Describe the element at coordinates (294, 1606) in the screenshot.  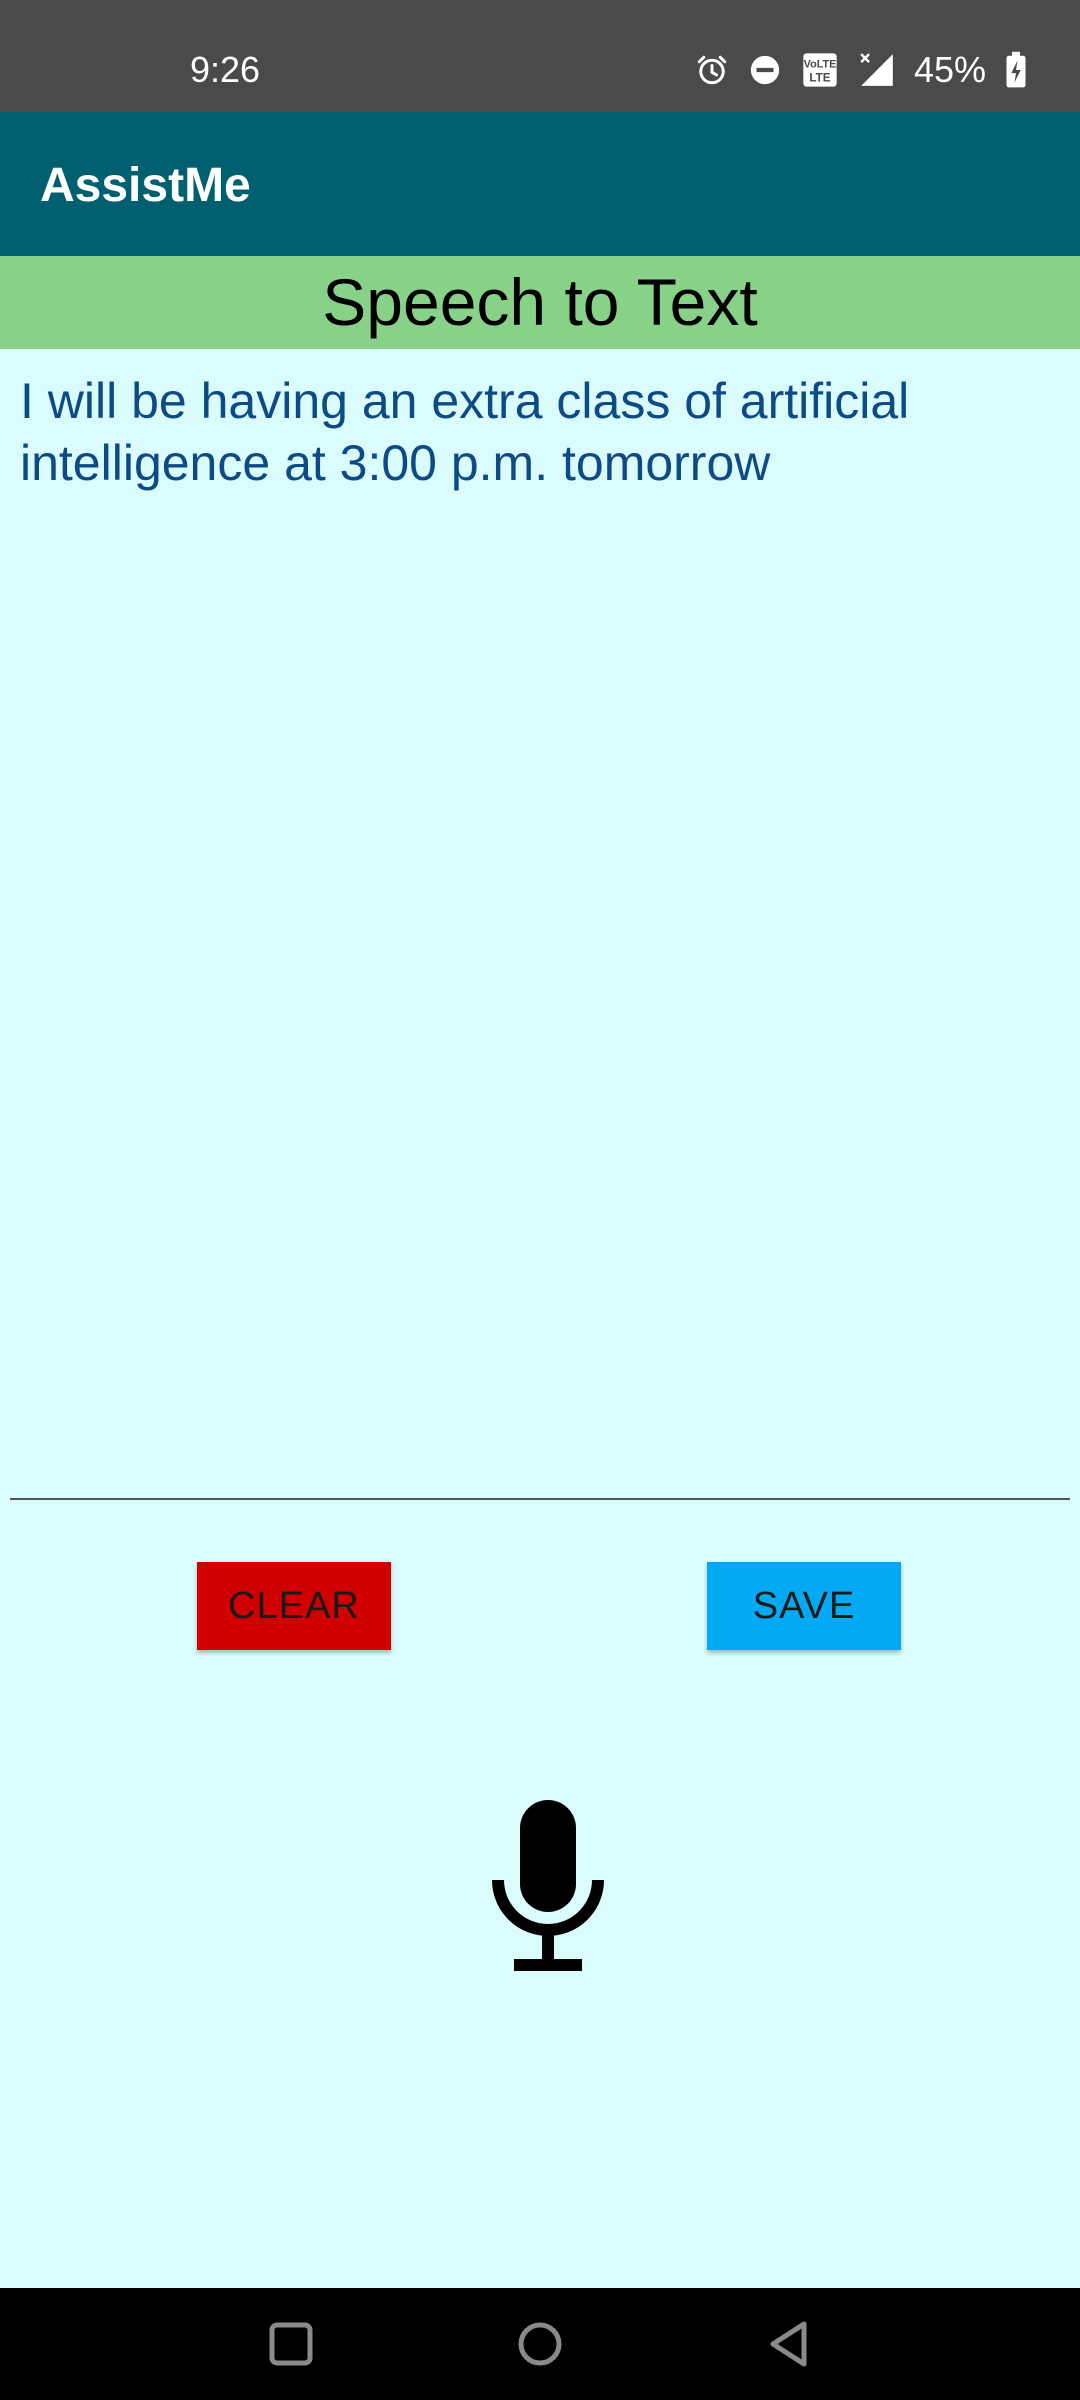
I see `clear-button: CLEAR` at that location.